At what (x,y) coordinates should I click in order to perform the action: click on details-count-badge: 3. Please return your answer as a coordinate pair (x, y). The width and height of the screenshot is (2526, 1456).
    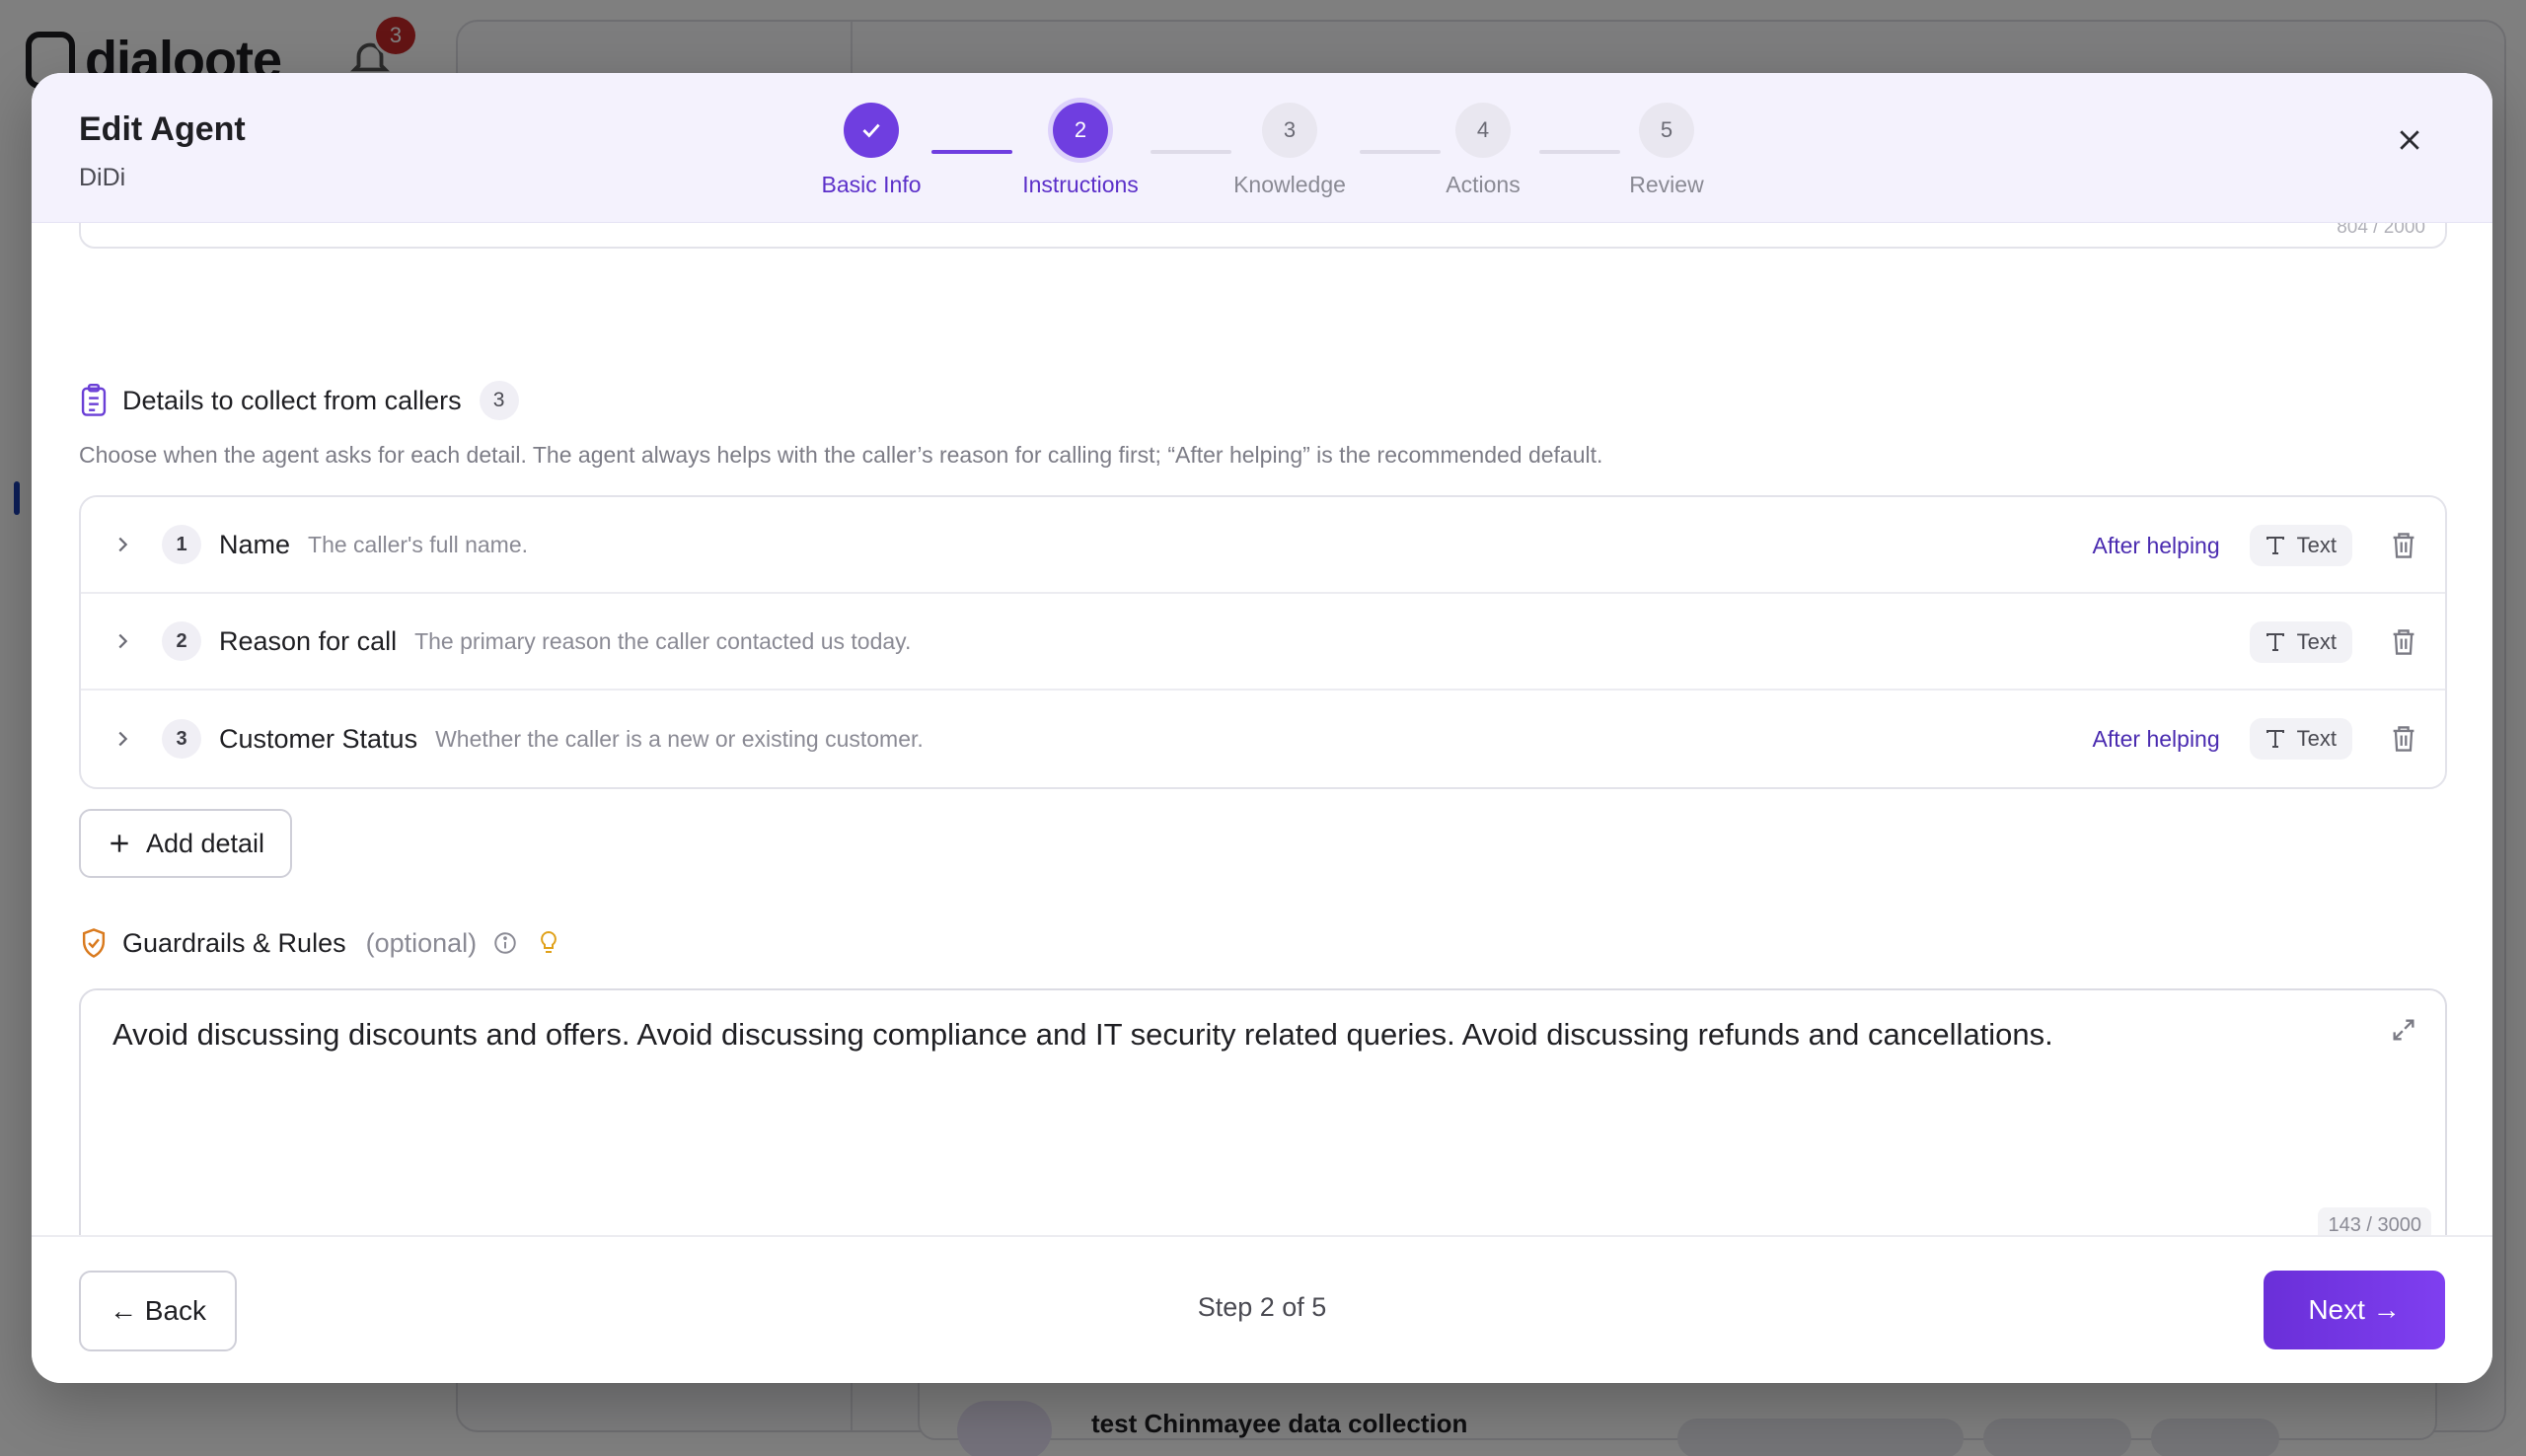
    Looking at the image, I should click on (499, 400).